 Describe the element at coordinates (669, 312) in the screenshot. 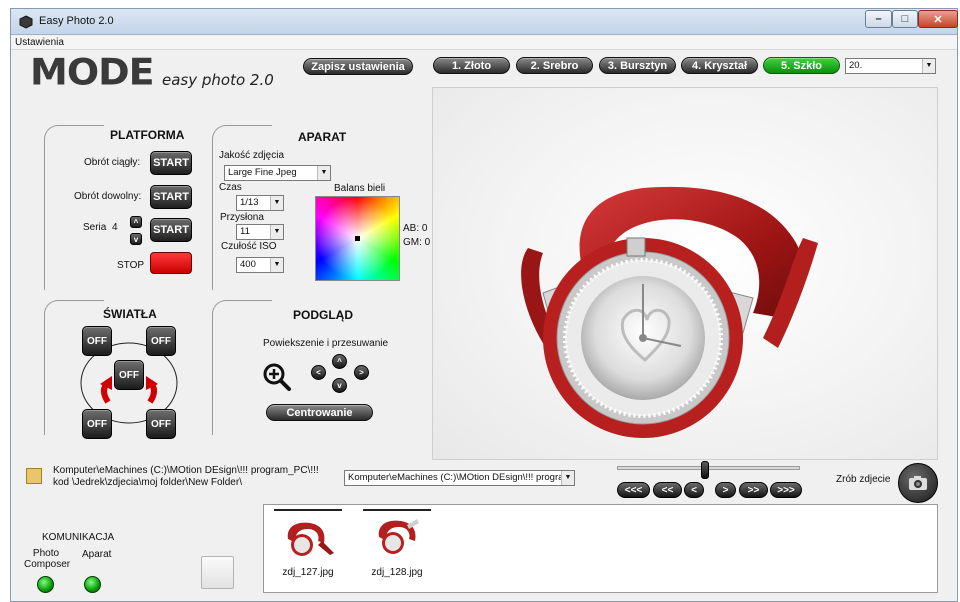

I see `watch-photo` at that location.